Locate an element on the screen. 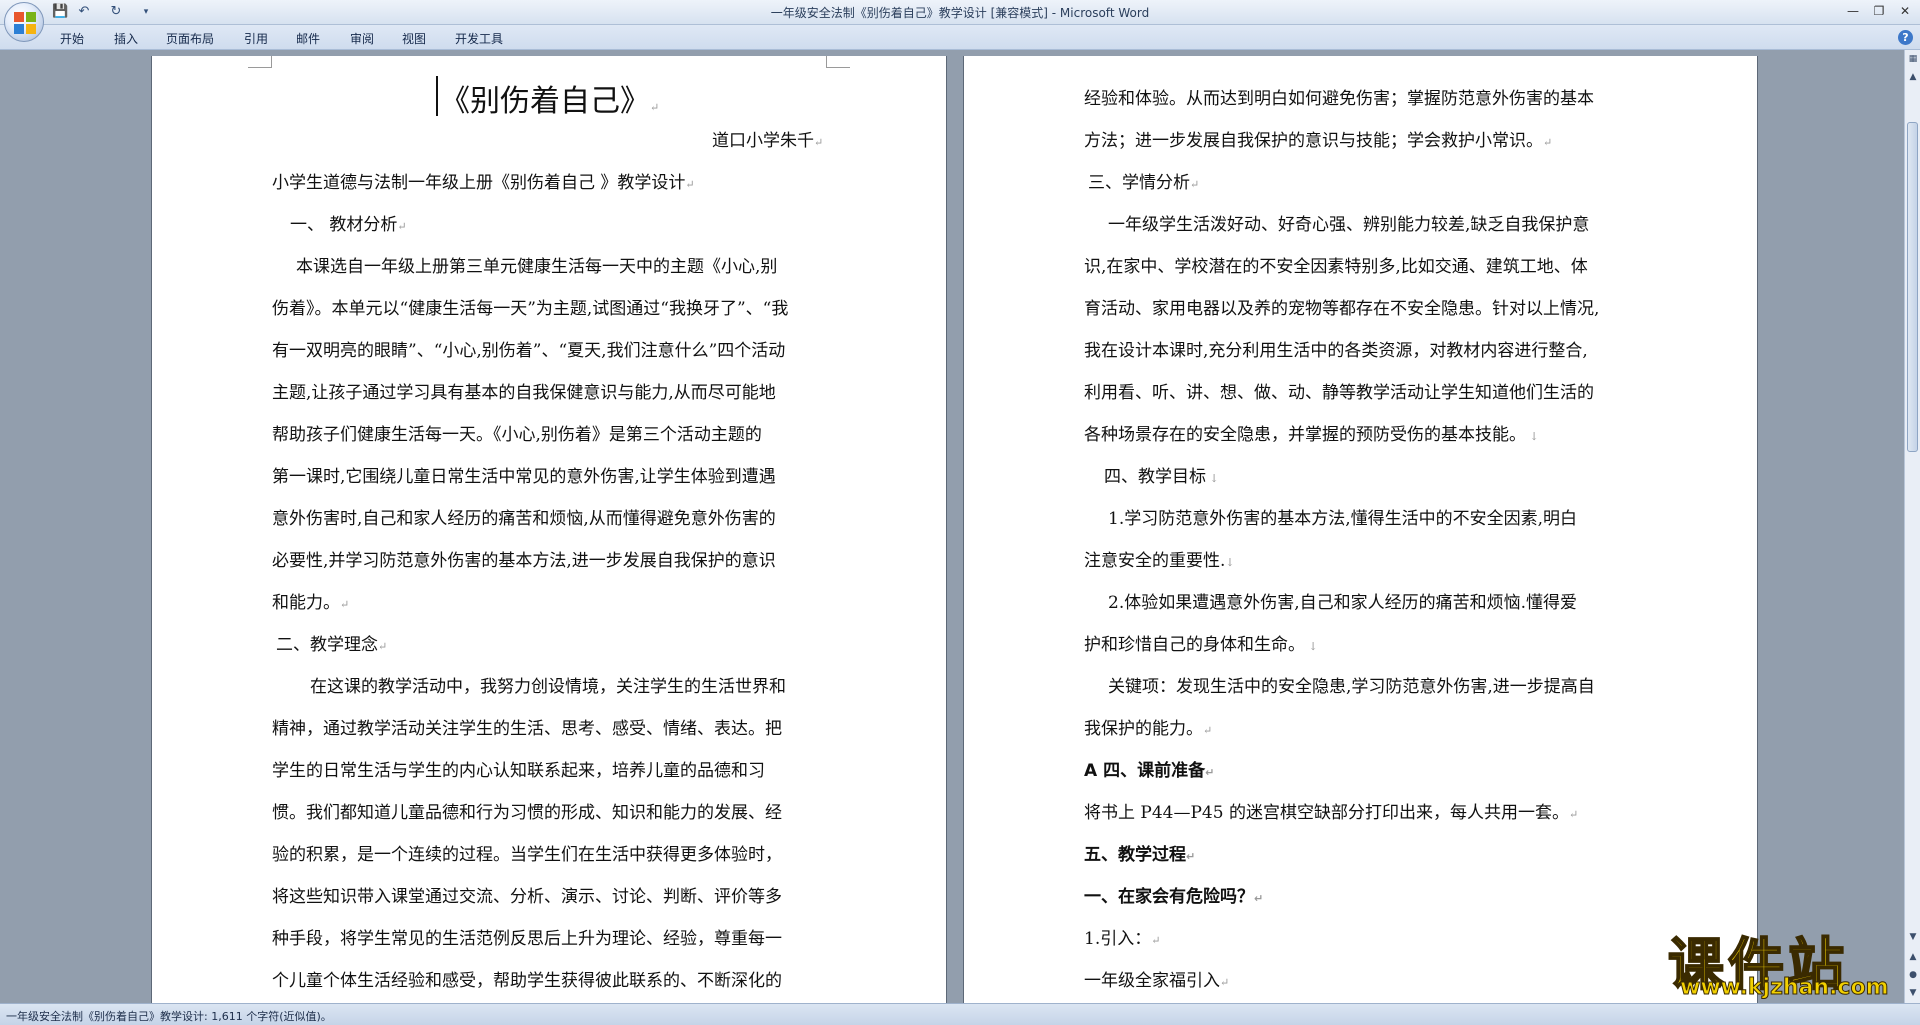  body-line: 护和珍惜自己的身体和生命。 ↓ is located at coordinates (1201, 642).